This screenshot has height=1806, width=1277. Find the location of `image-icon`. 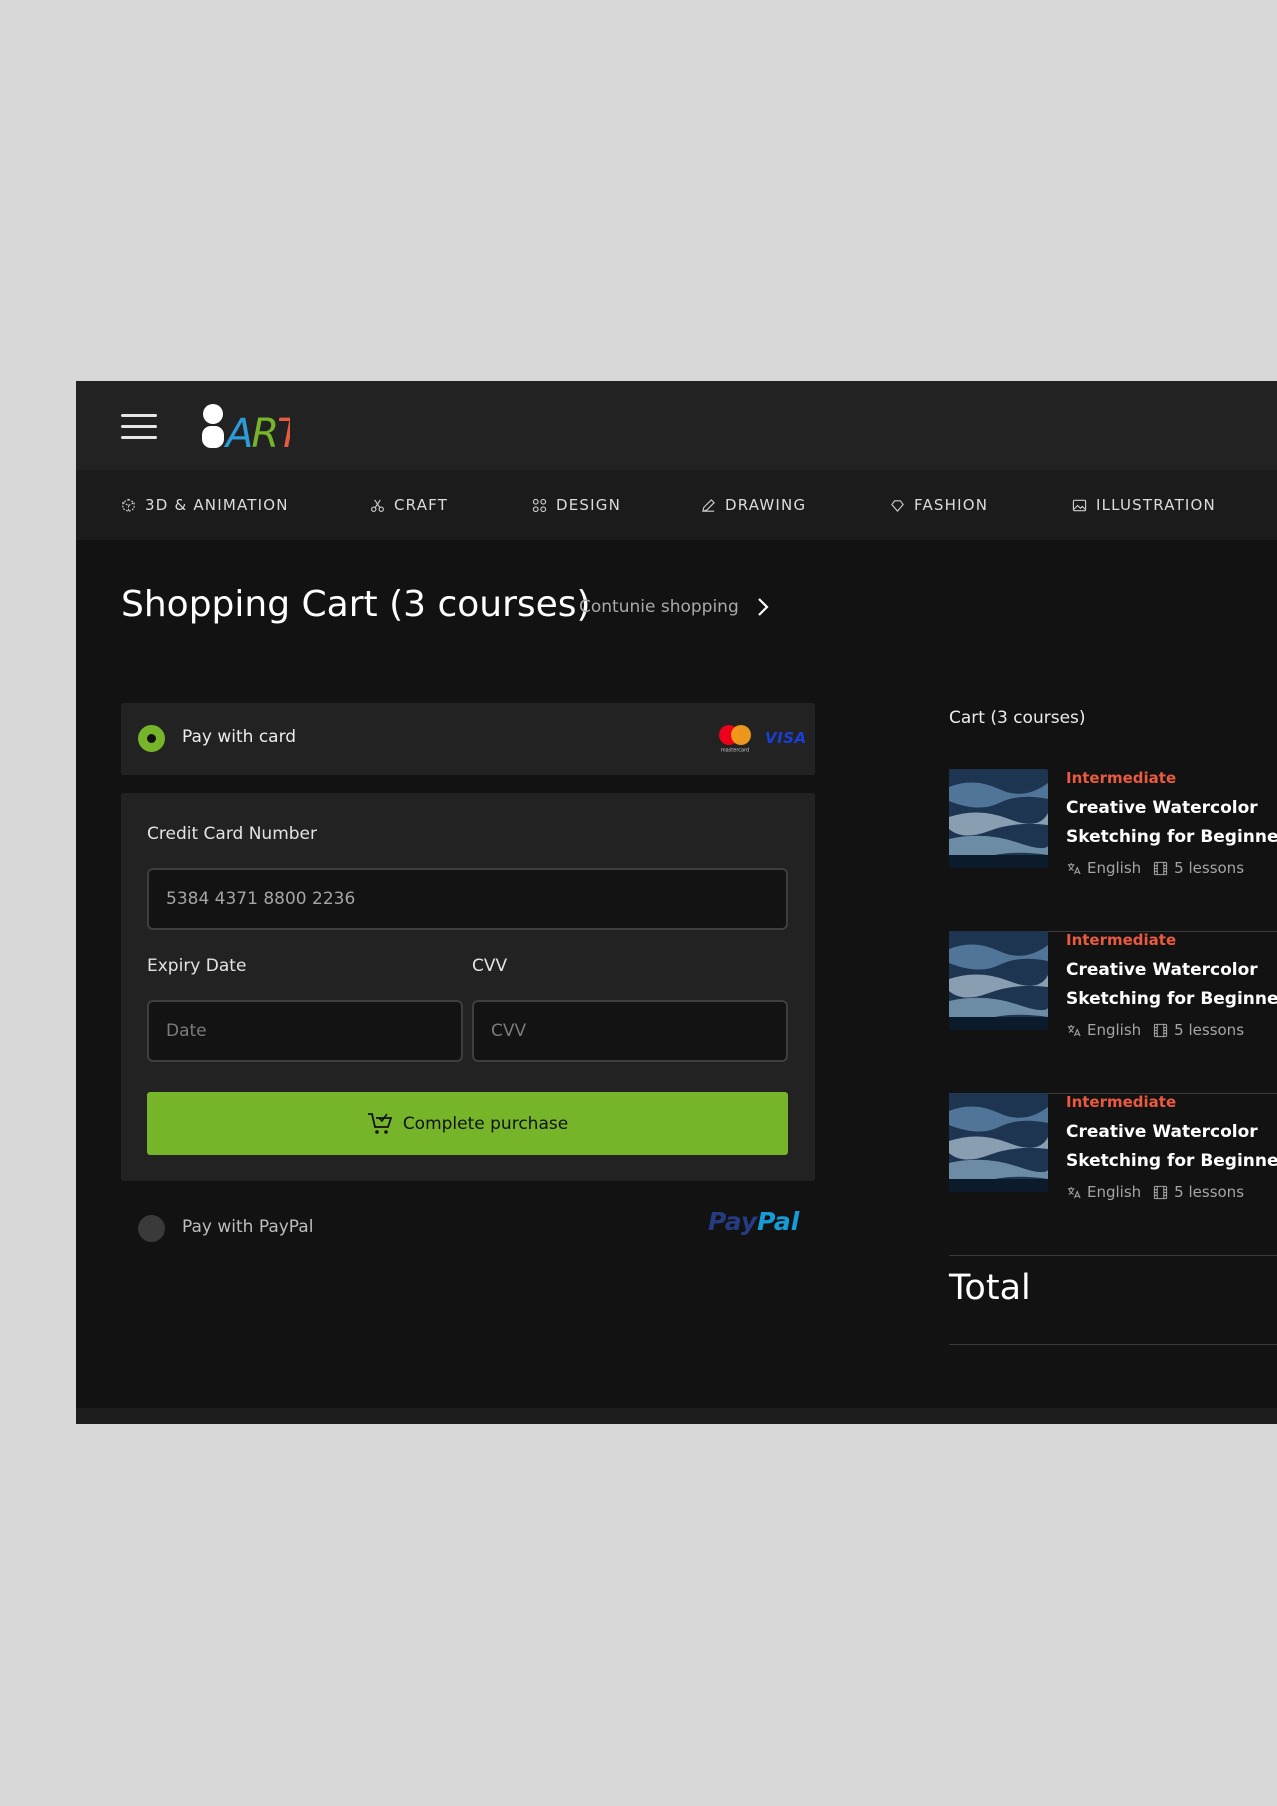

image-icon is located at coordinates (1079, 505).